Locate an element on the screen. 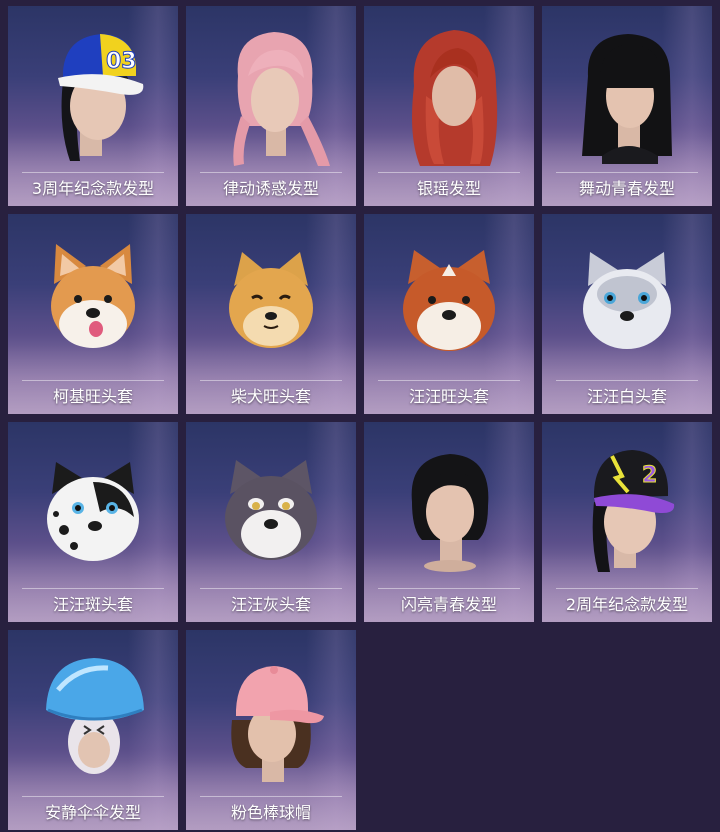 This screenshot has height=832, width=720. item-card-wangwang-white-headgear: 汪汪白头套 is located at coordinates (627, 314).